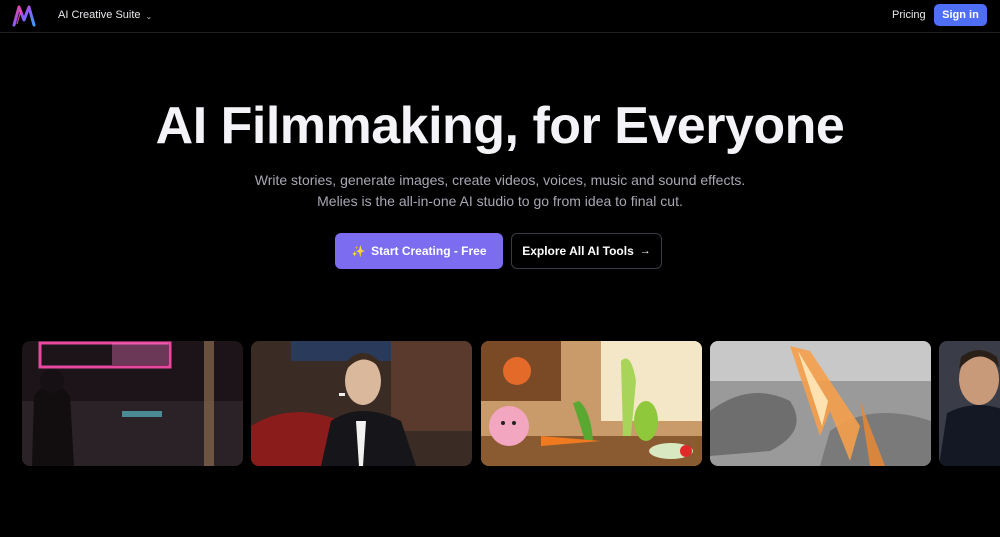 This screenshot has width=1000, height=537. Describe the element at coordinates (358, 251) in the screenshot. I see `sparkles-icon: ✨` at that location.